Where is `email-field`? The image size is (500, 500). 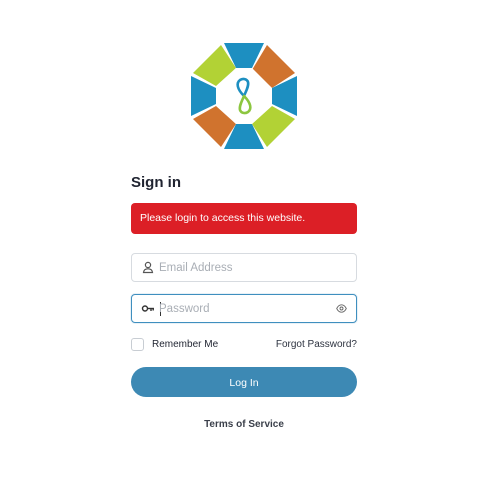
email-field is located at coordinates (244, 267).